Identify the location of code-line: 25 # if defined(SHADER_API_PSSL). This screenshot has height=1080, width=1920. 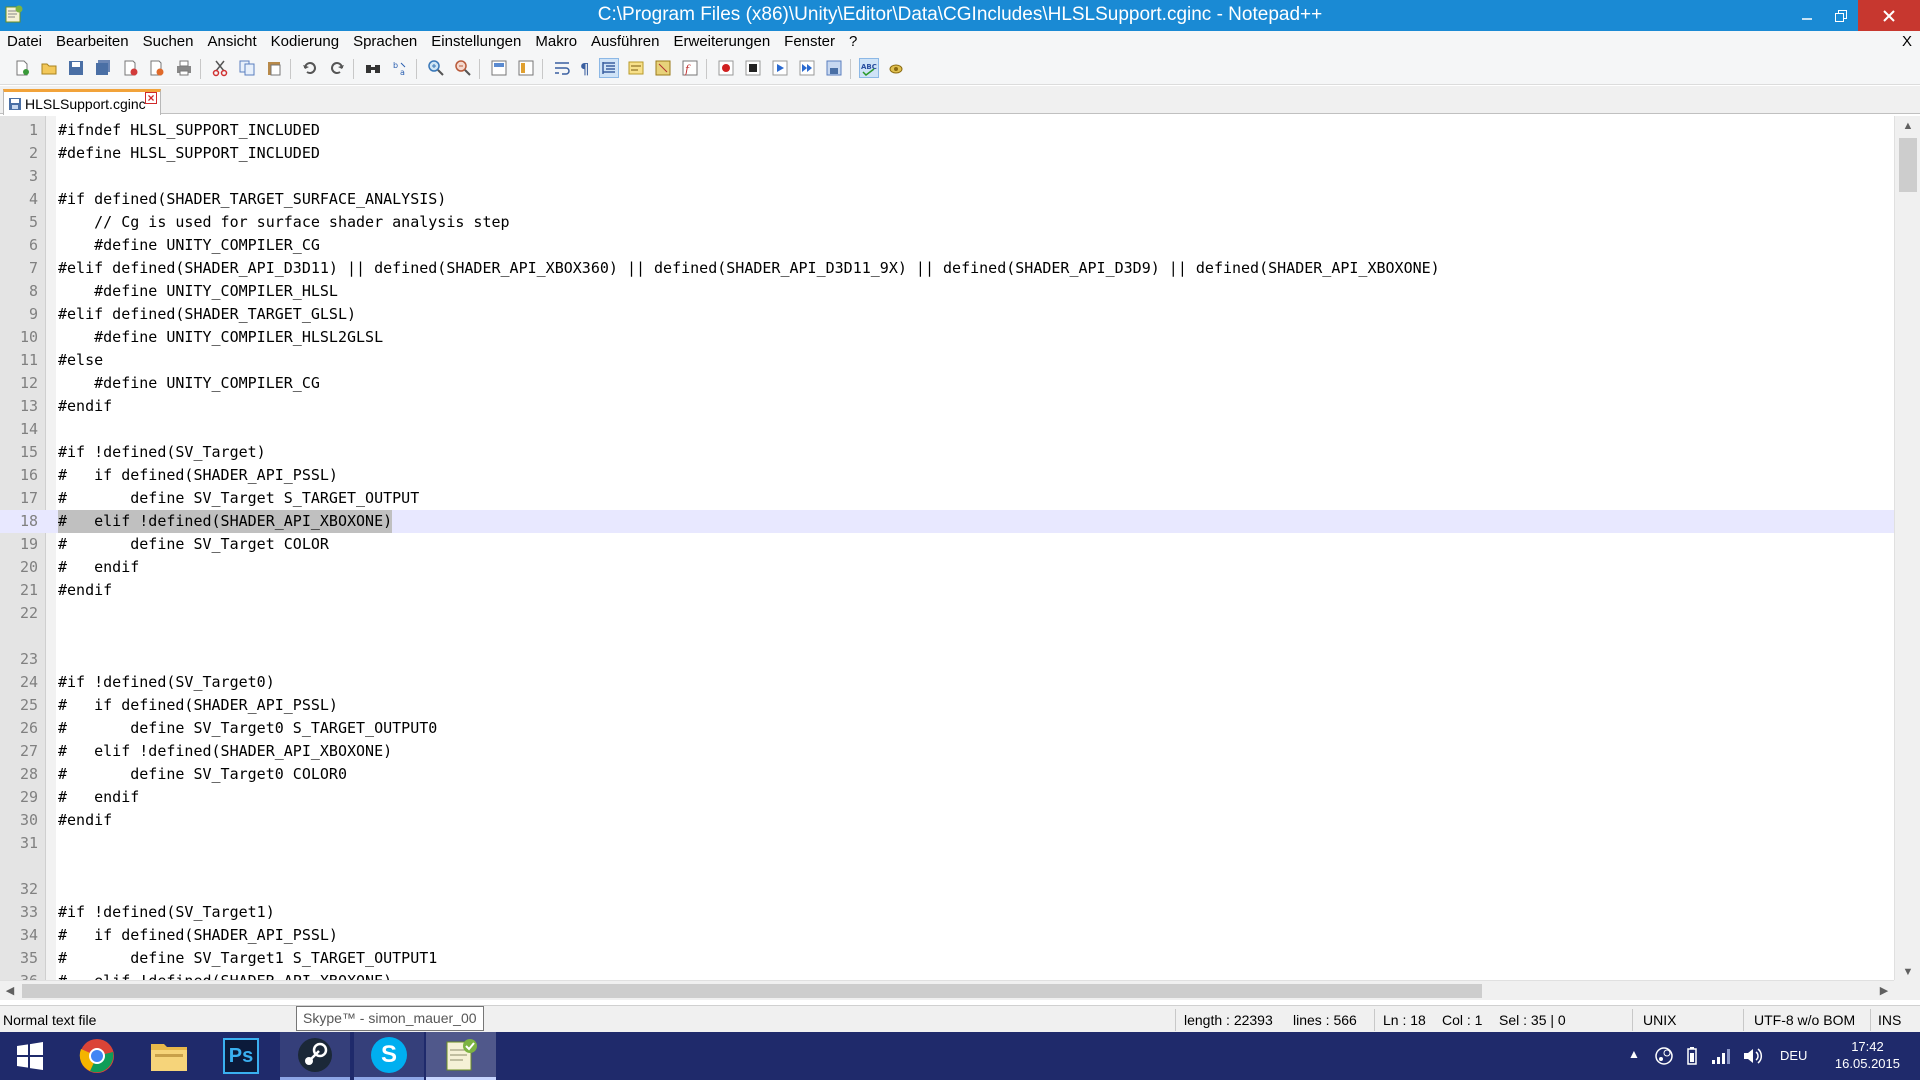
(947, 705).